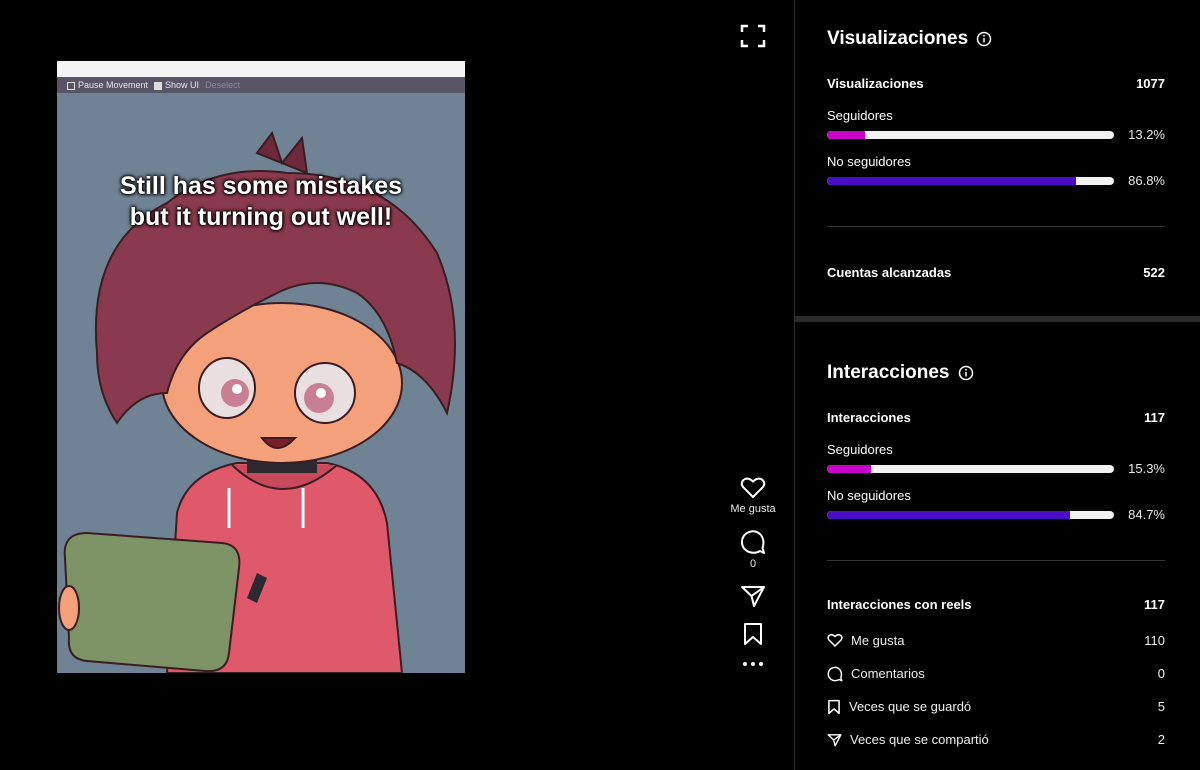  I want to click on interactions-followers-track, so click(970, 468).